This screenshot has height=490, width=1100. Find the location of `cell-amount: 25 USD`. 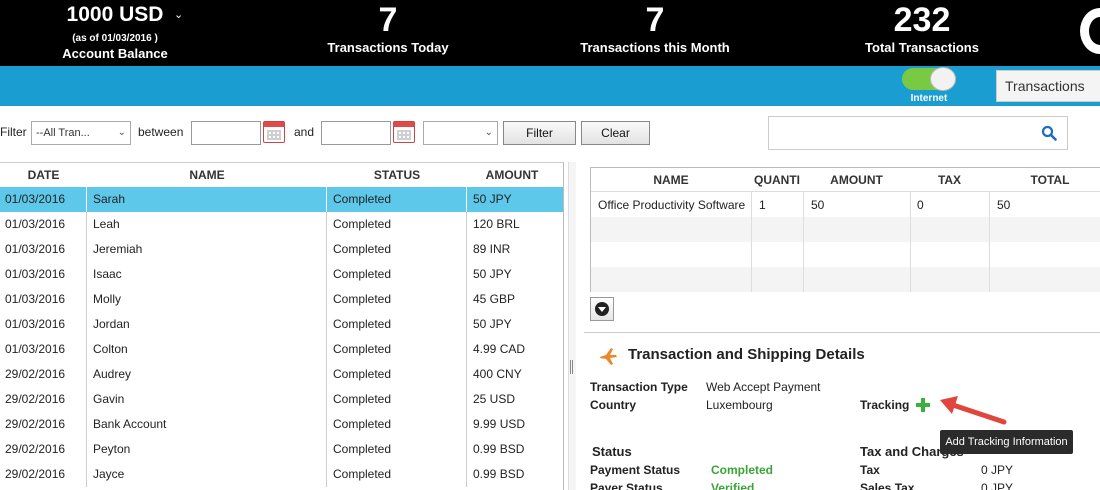

cell-amount: 25 USD is located at coordinates (494, 399).